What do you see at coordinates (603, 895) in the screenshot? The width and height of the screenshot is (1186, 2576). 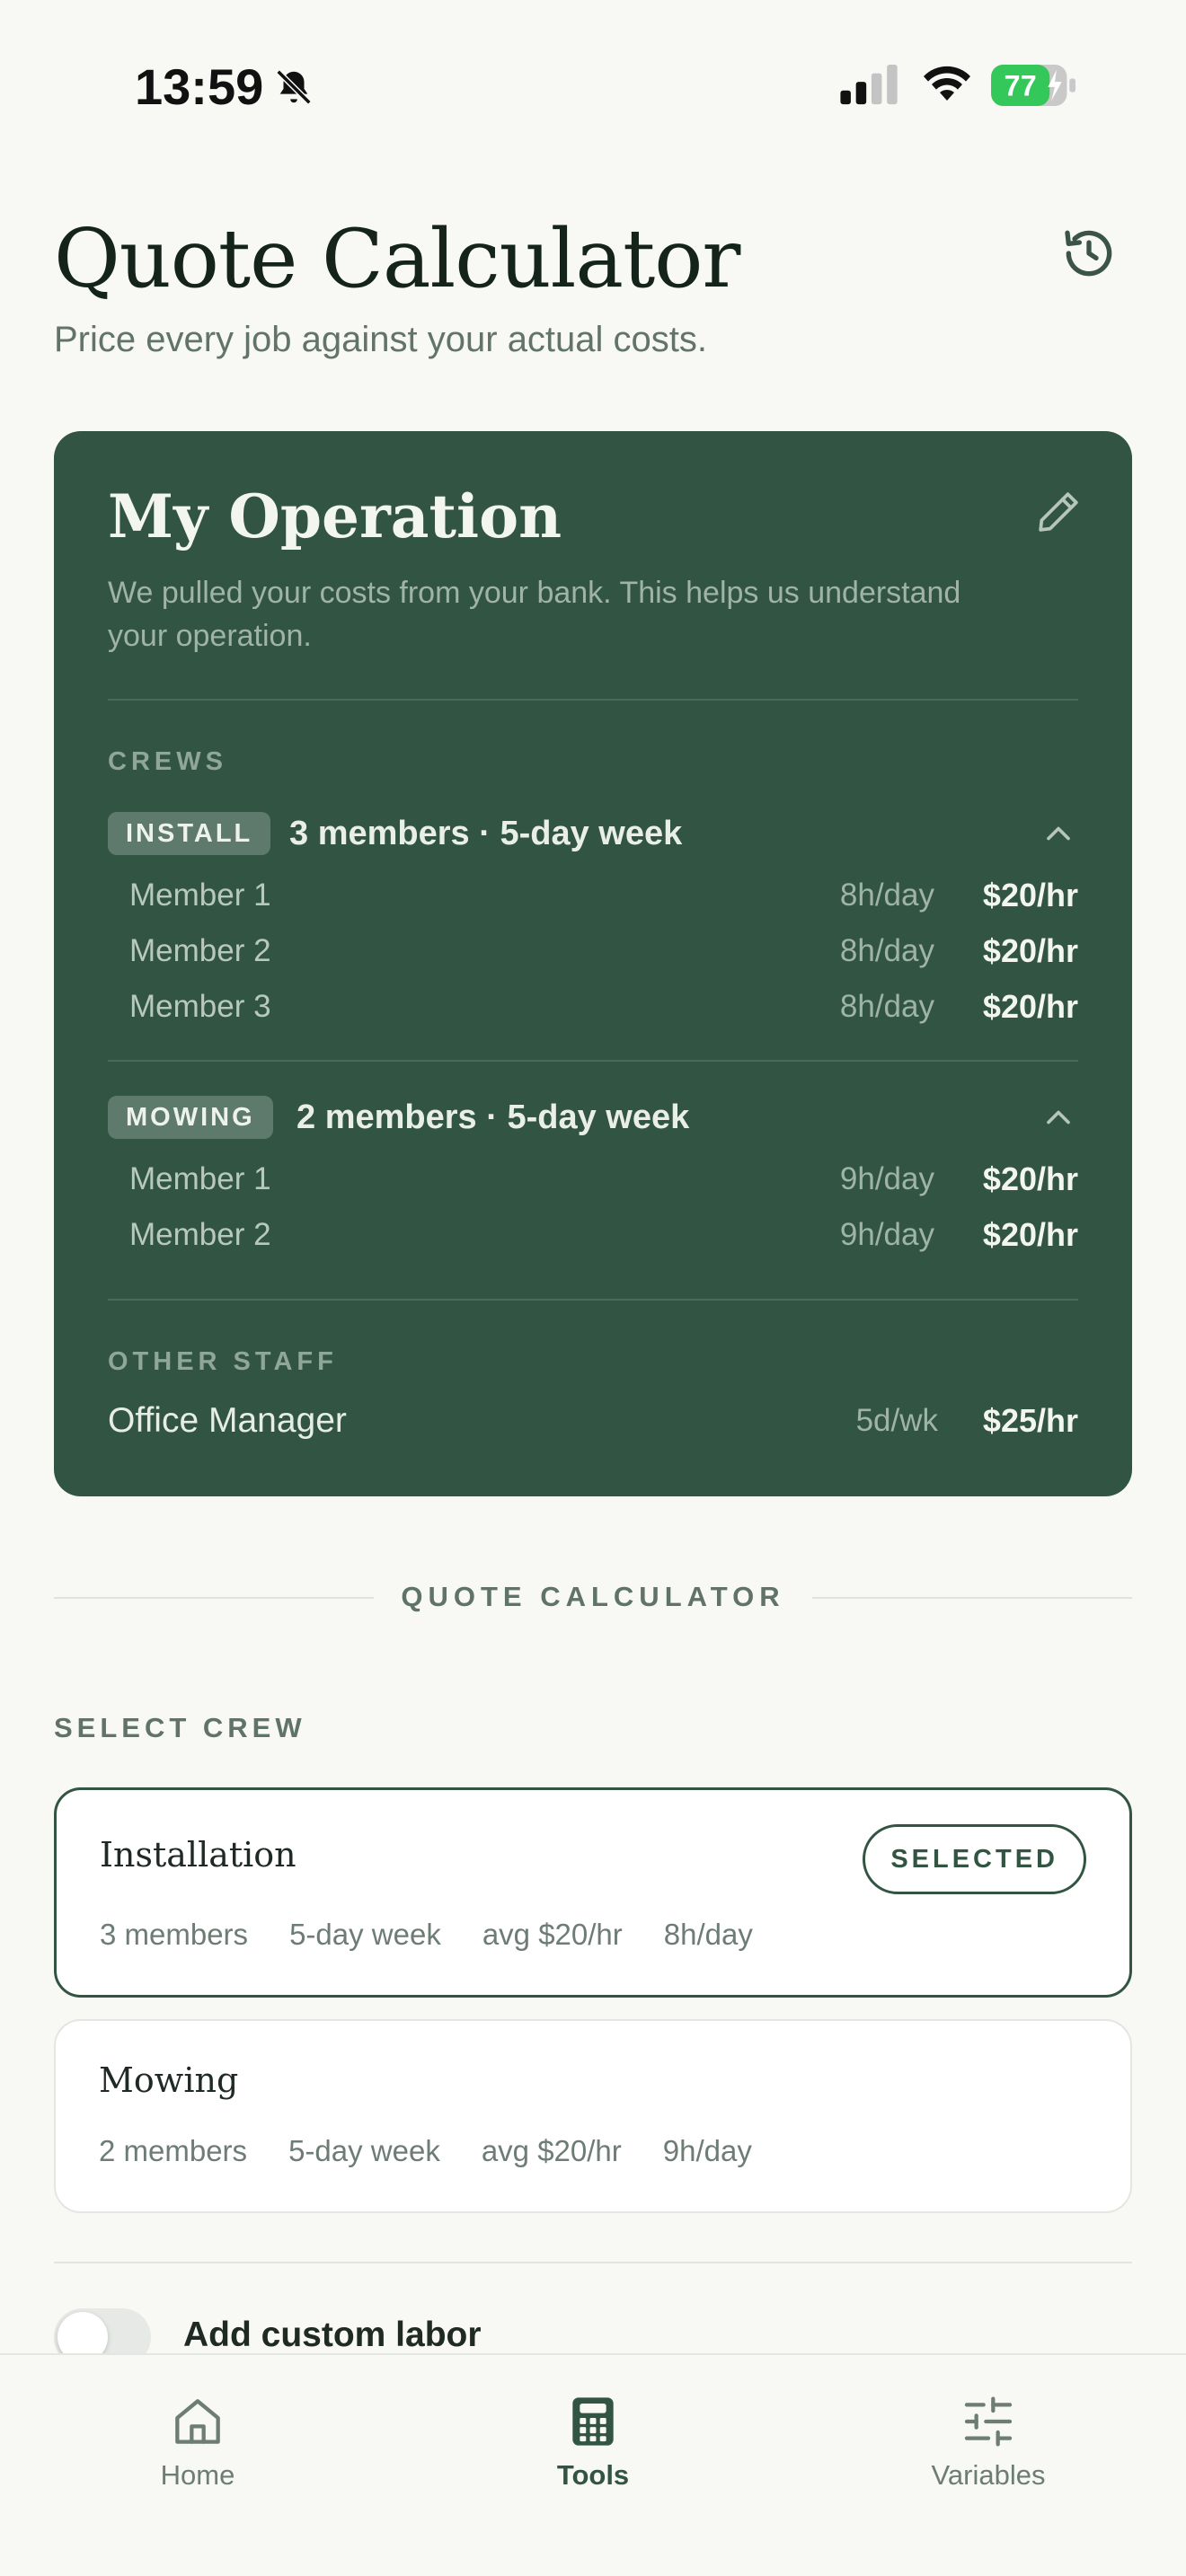 I see `crew-member-row: Member 1 8h/day $20/hr` at bounding box center [603, 895].